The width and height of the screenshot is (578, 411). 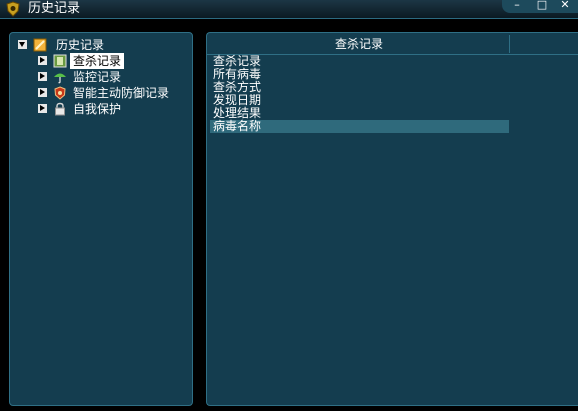 What do you see at coordinates (97, 109) in the screenshot?
I see `tree-item-label: 自我保护` at bounding box center [97, 109].